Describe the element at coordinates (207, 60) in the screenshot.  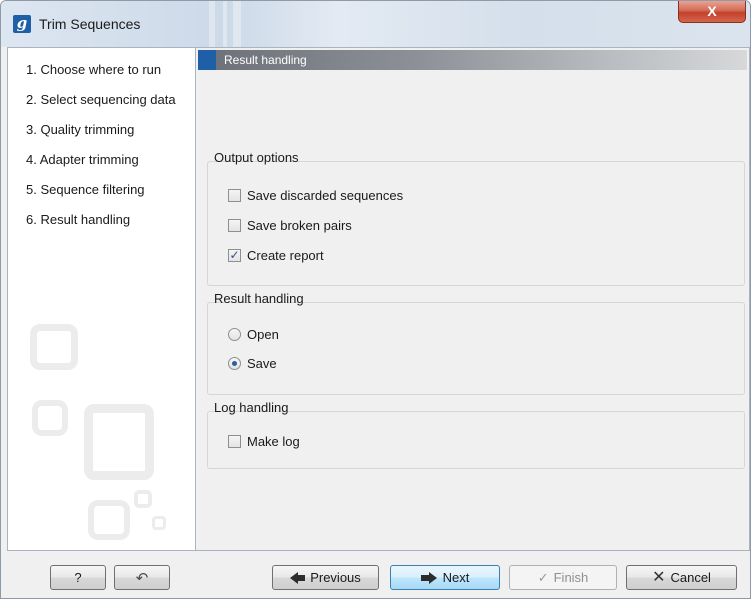
I see `header-accent` at that location.